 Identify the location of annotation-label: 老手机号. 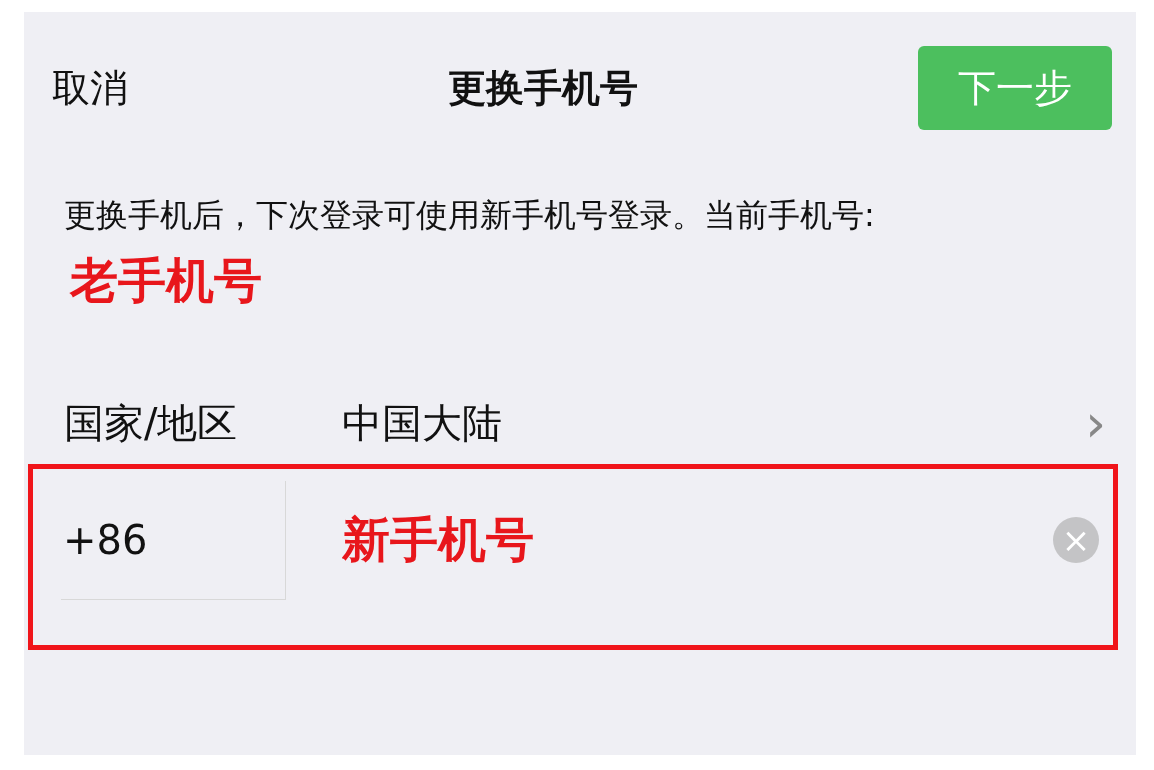
(166, 280).